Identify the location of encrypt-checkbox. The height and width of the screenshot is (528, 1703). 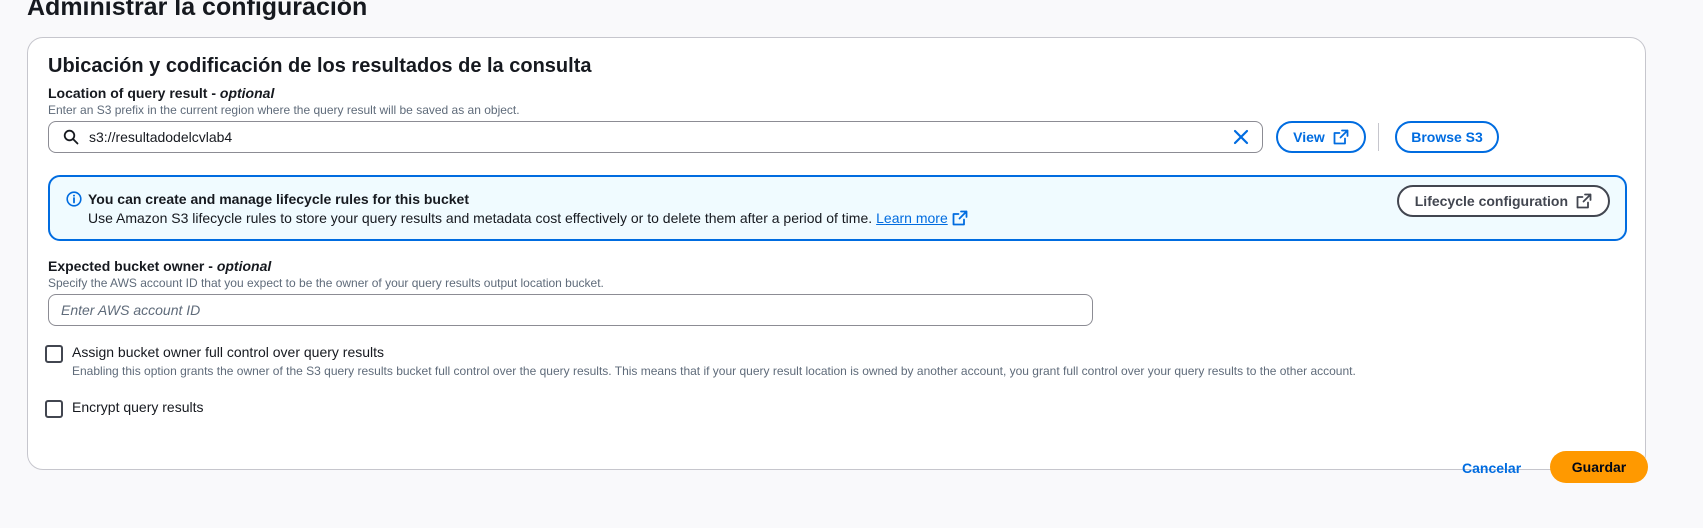
(54, 409).